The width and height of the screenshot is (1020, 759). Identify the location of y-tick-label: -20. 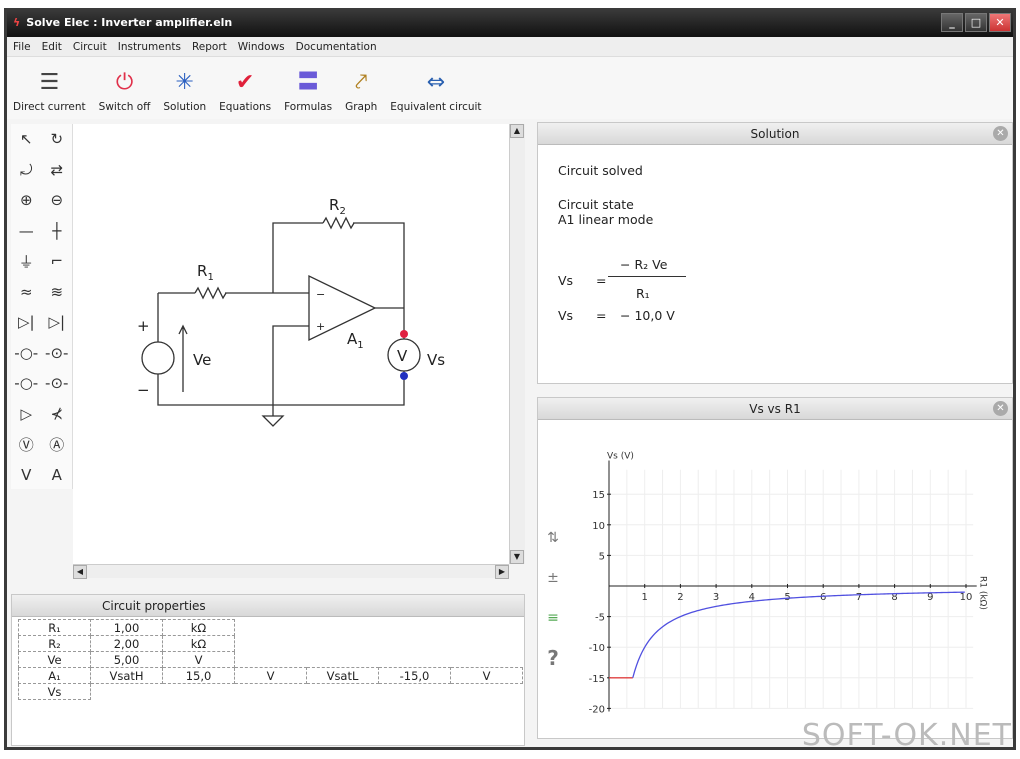
(597, 709).